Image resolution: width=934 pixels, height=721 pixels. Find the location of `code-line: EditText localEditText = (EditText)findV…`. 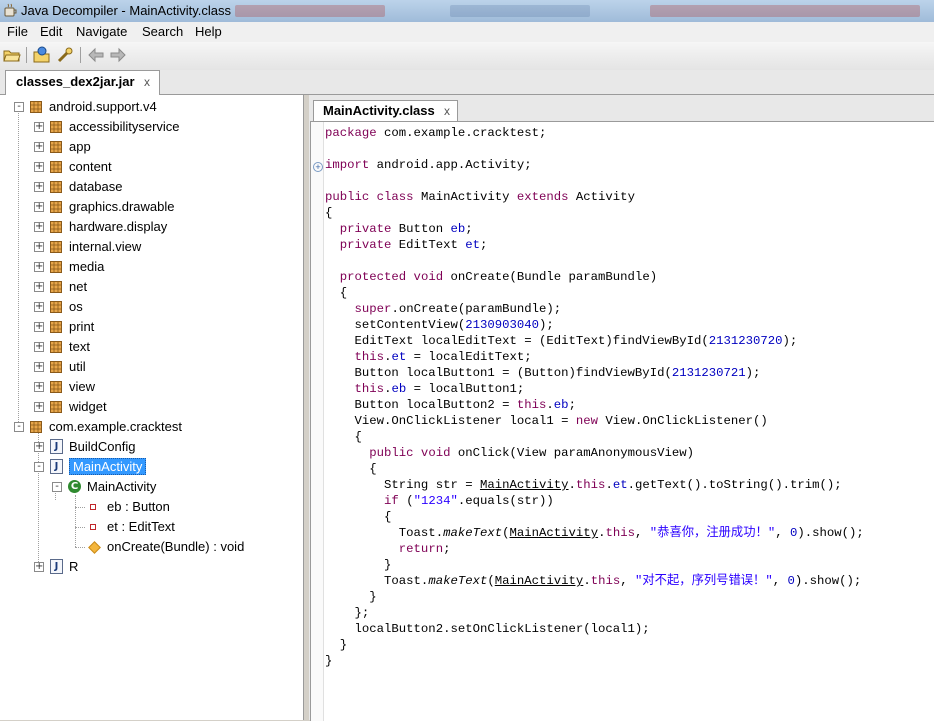

code-line: EditText localEditText = (EditText)findV… is located at coordinates (561, 341).